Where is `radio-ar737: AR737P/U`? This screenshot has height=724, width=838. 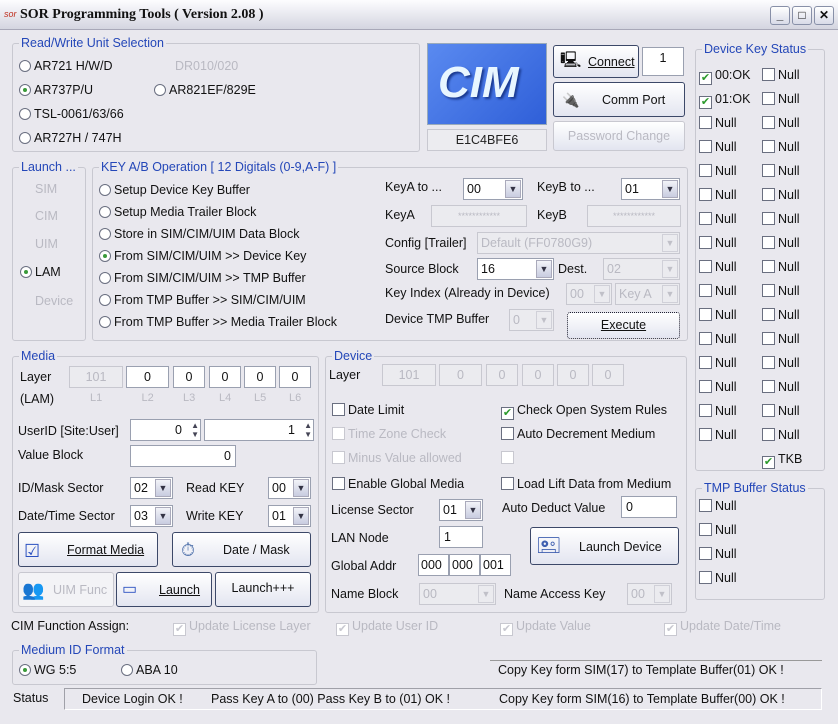 radio-ar737: AR737P/U is located at coordinates (56, 90).